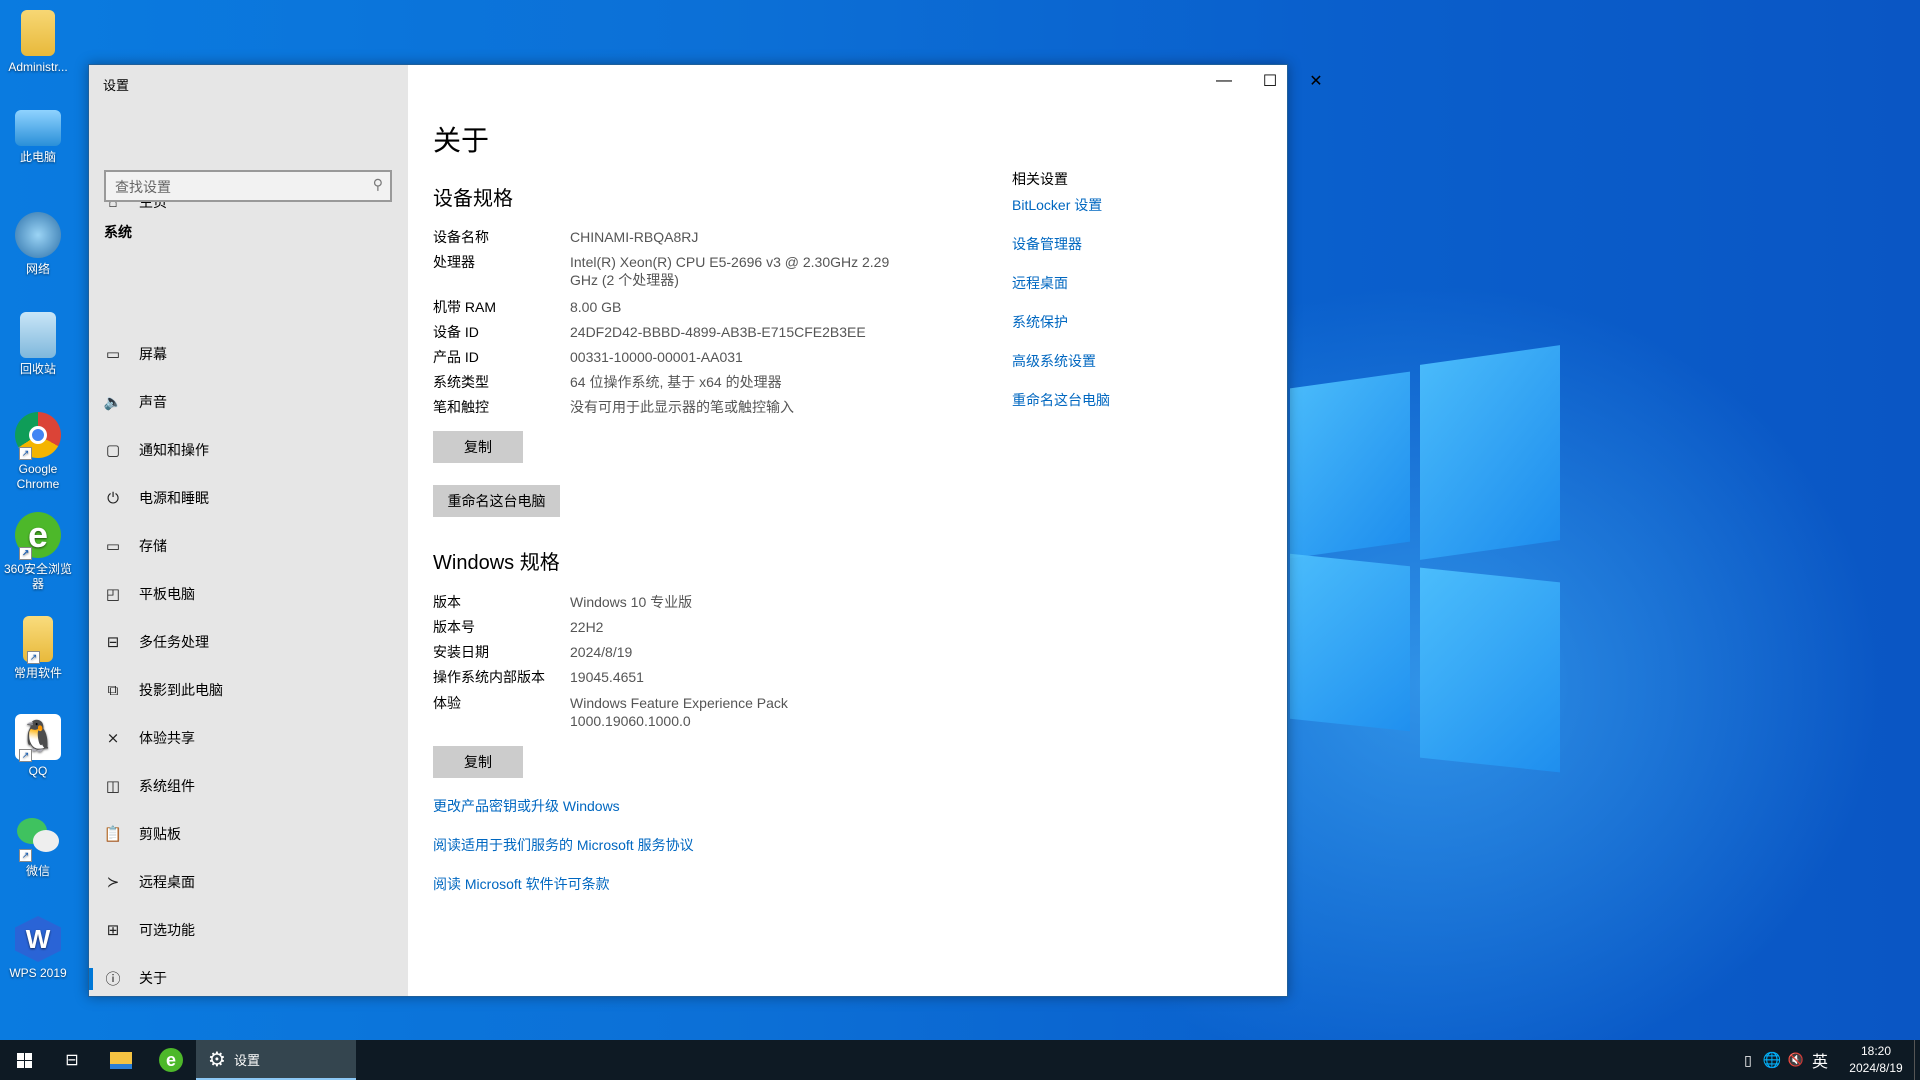 Image resolution: width=1920 pixels, height=1080 pixels. I want to click on desktop-icon-360-browser: e ↗ 360安全浏览器, so click(38, 552).